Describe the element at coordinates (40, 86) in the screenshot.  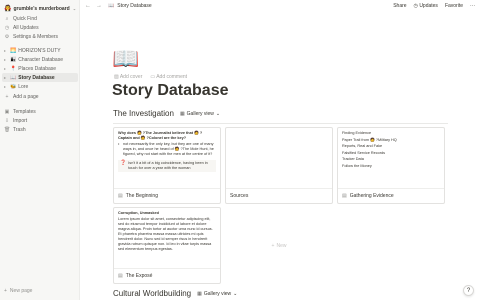
I see `sidebar-item-lore: ▸ 🐝 Lore` at that location.